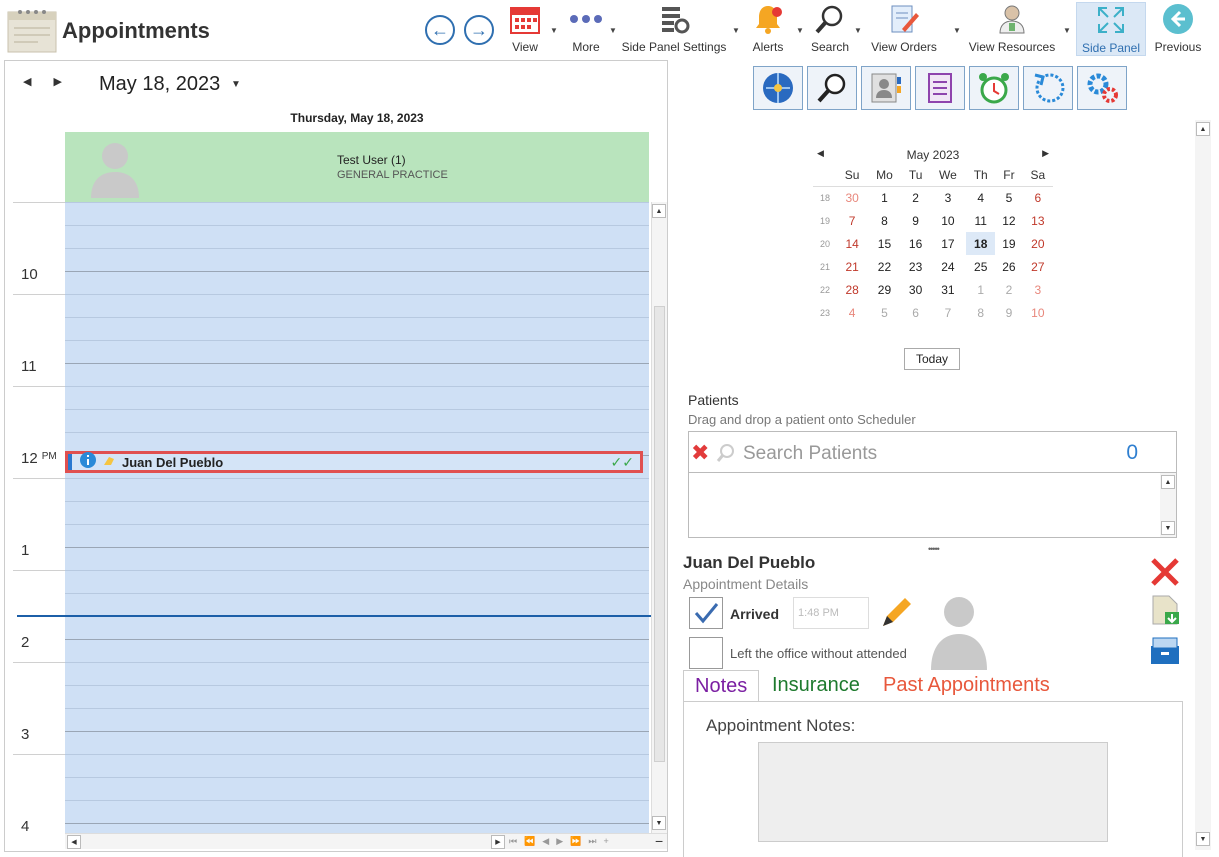 This screenshot has height=857, width=1219. Describe the element at coordinates (932, 359) in the screenshot. I see `today-button: Today` at that location.